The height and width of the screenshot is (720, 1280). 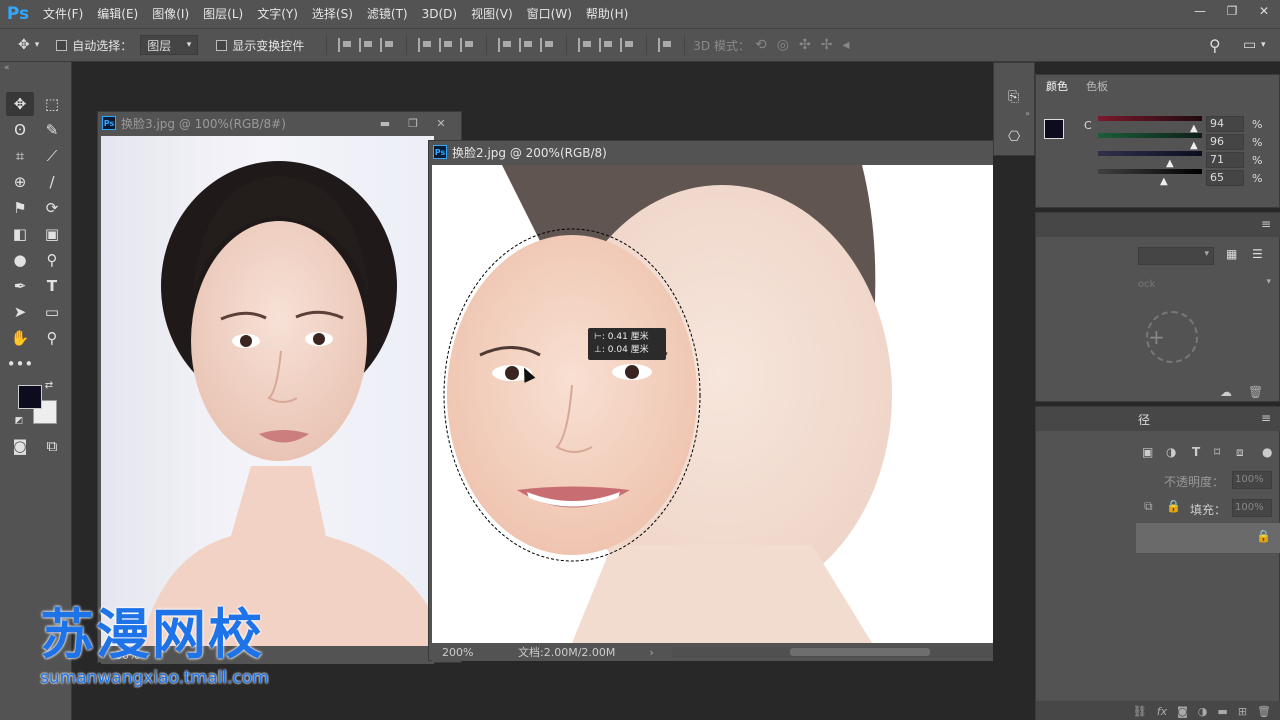 What do you see at coordinates (332, 14) in the screenshot?
I see `menu-select: 选择(S)` at bounding box center [332, 14].